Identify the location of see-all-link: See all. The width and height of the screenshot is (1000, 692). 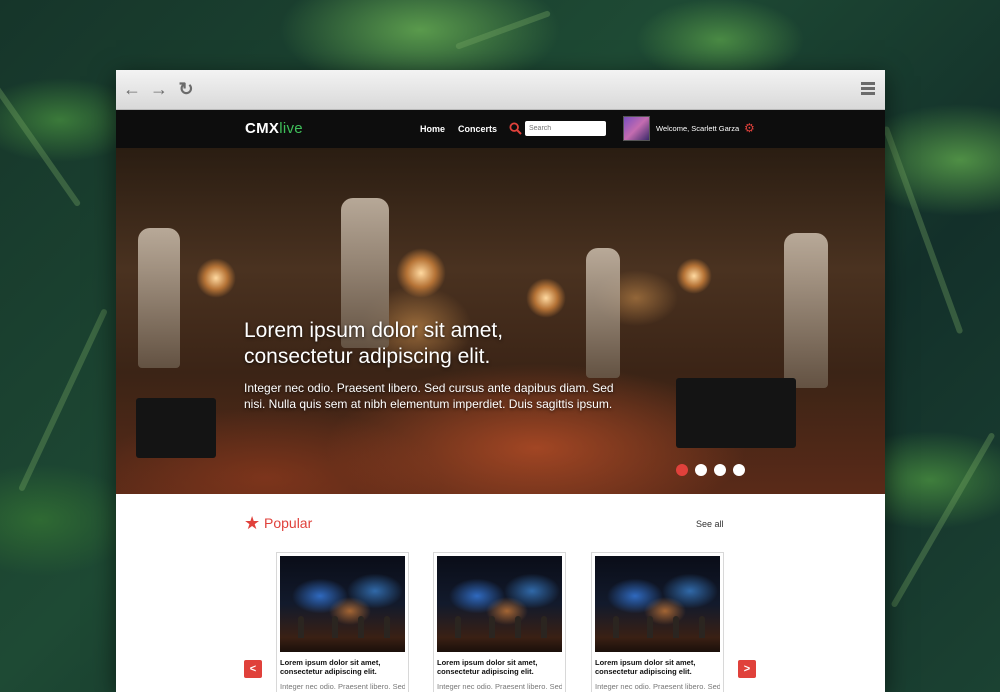
(710, 524).